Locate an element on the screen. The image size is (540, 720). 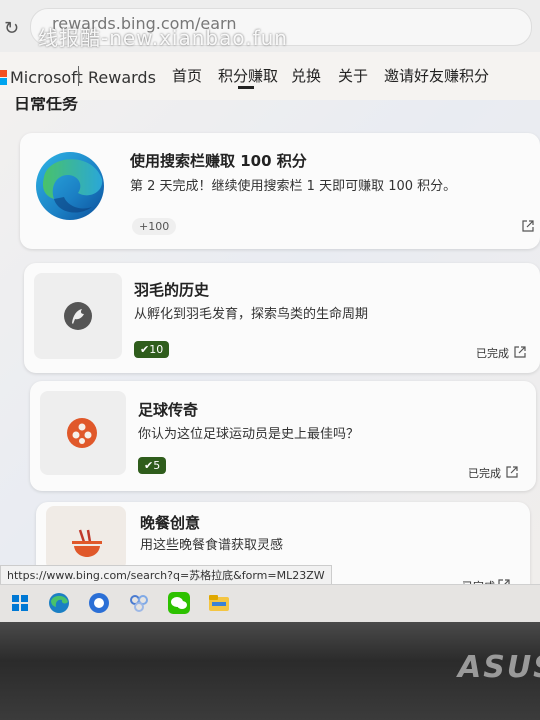
nav-home: 首页 is located at coordinates (187, 75).